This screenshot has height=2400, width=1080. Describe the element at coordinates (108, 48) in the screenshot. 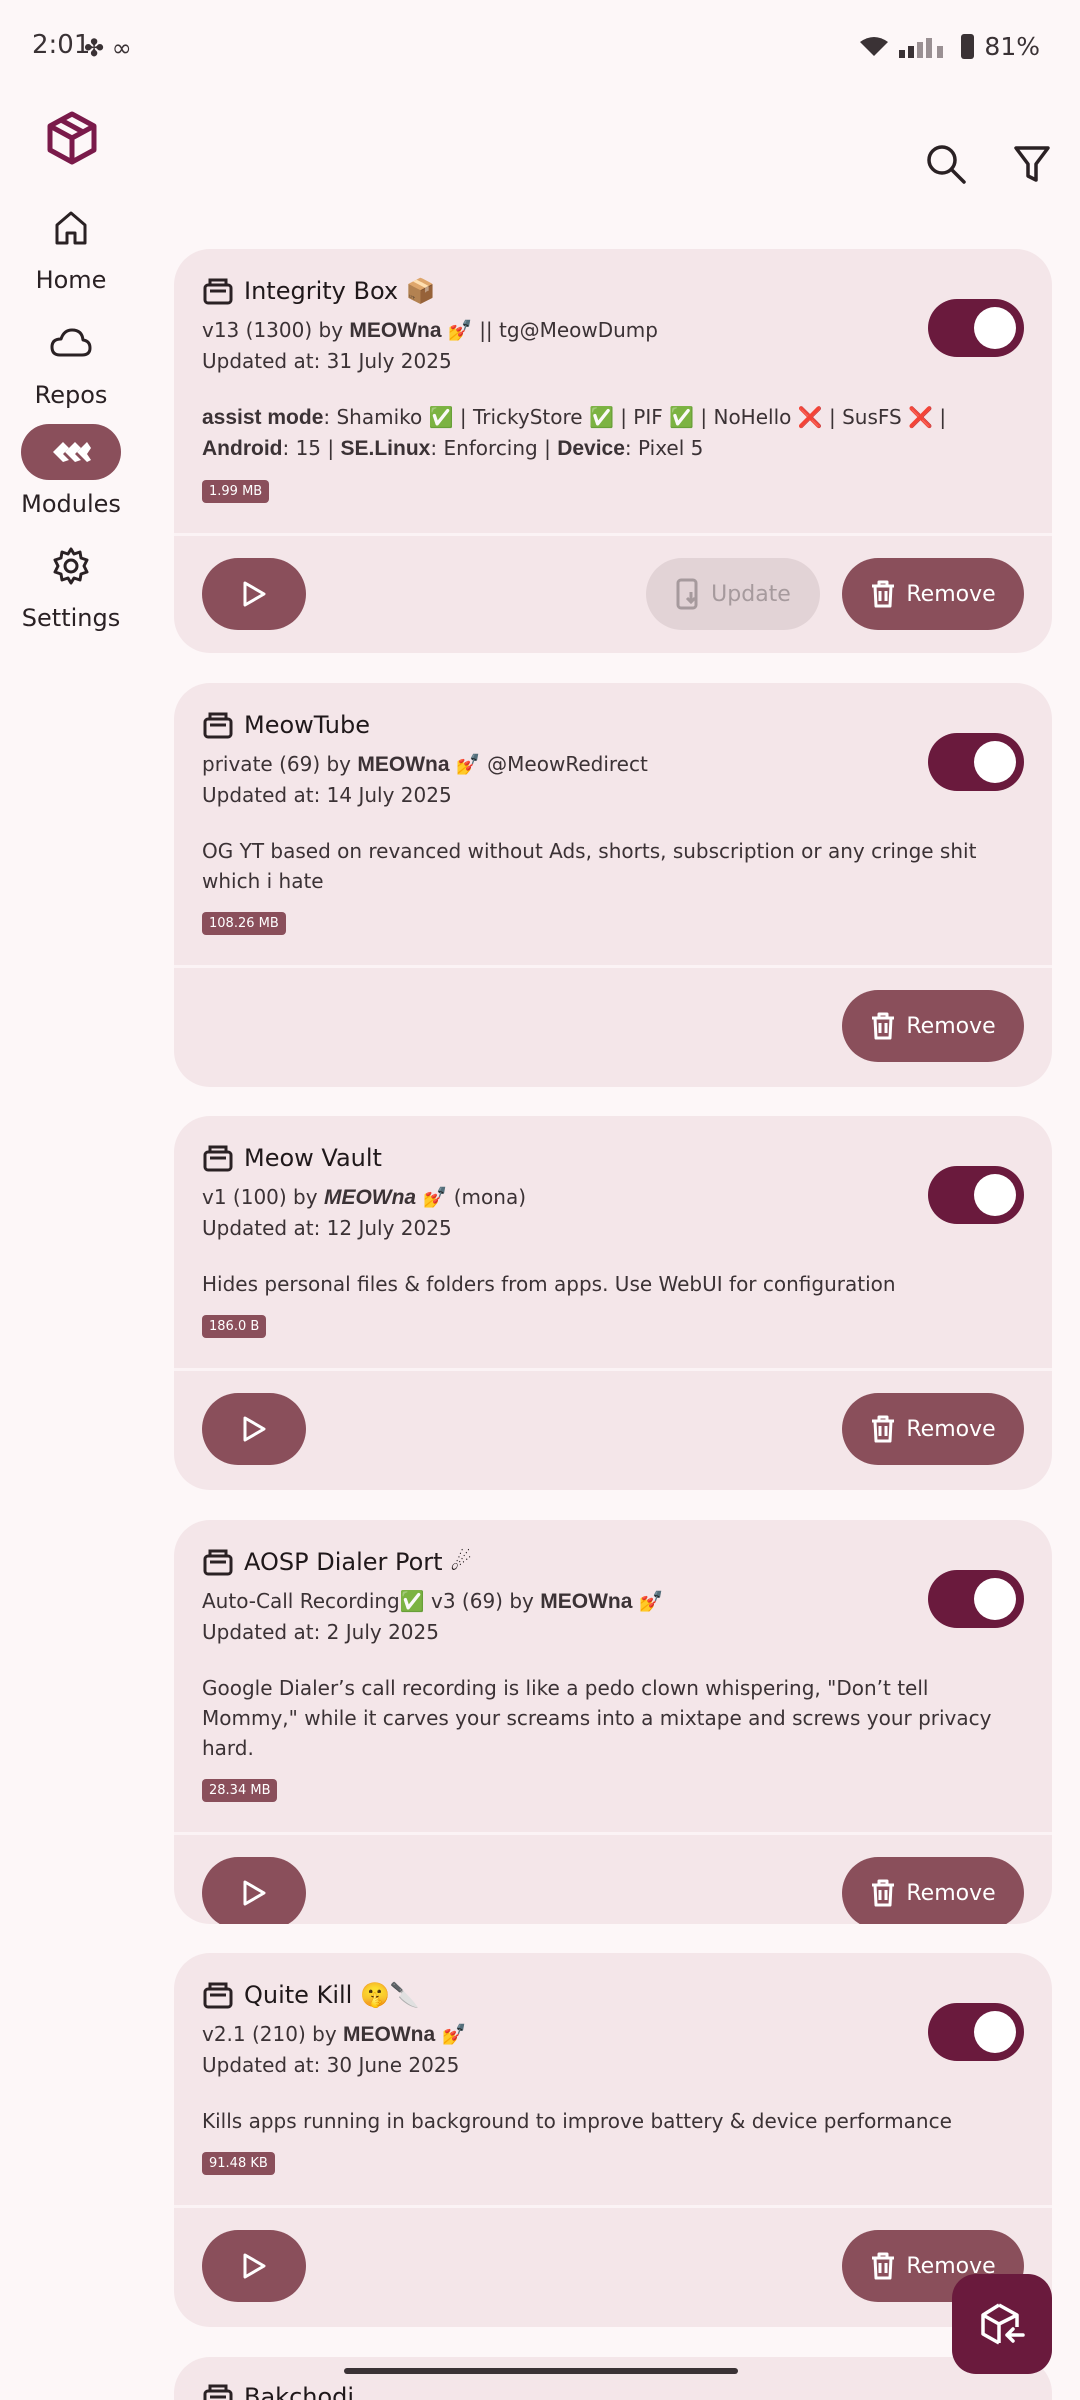

I see `notification-icons: ✤ ∞` at that location.